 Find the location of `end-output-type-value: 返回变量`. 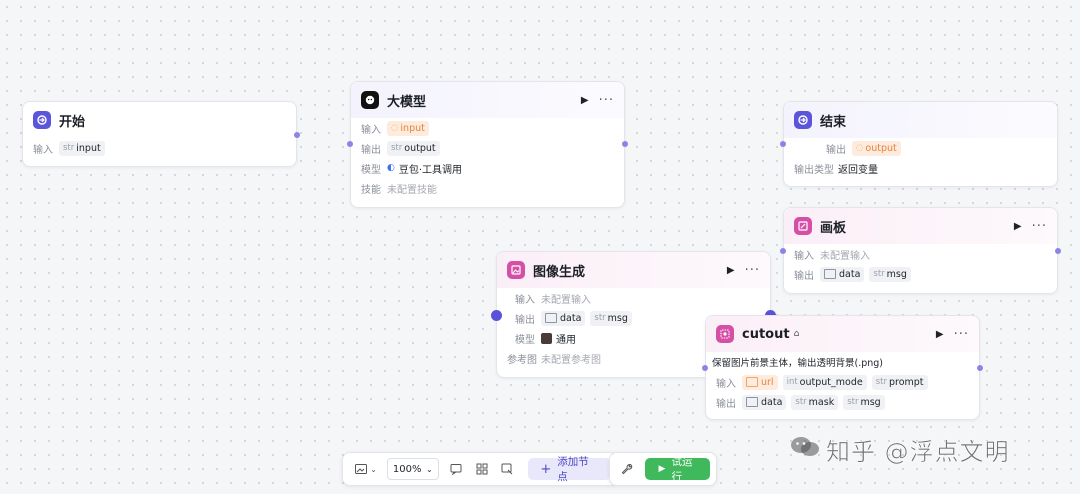

end-output-type-value: 返回变量 is located at coordinates (858, 170).